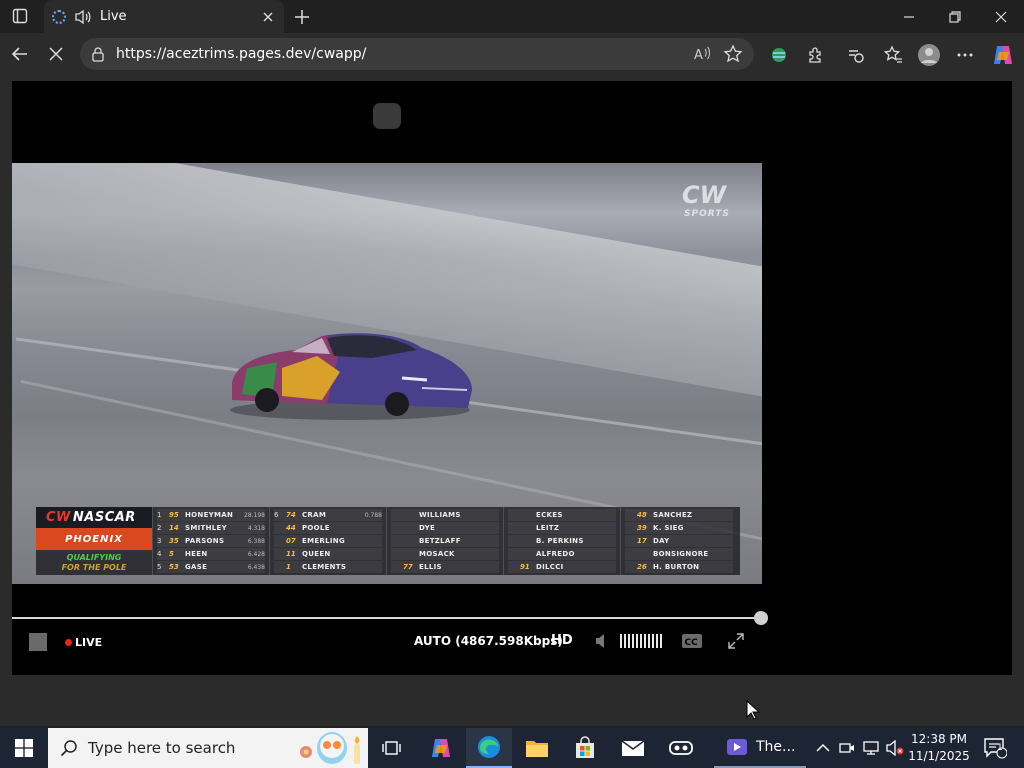 This screenshot has height=768, width=1024. I want to click on title-bar: Live, so click(512, 16).